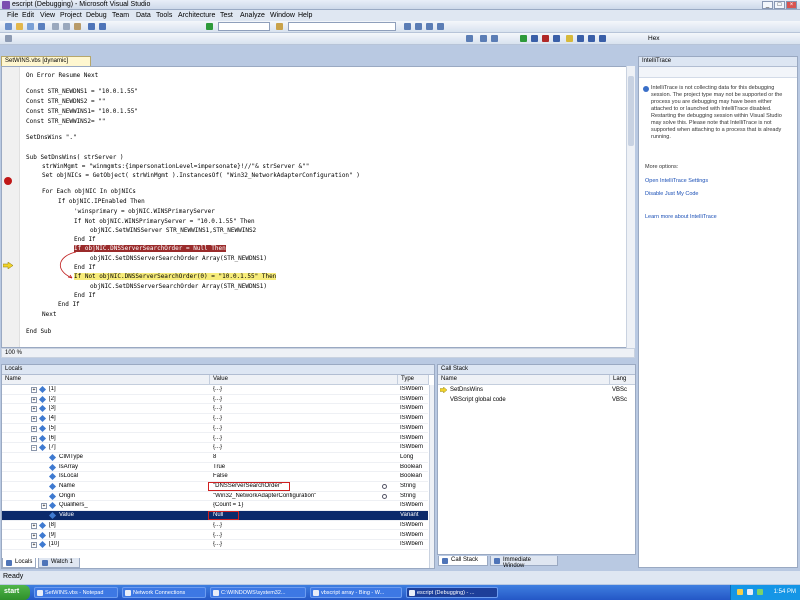 This screenshot has height=600, width=800. I want to click on locals-row: − [7] {...} ISWbem, so click(215, 448).